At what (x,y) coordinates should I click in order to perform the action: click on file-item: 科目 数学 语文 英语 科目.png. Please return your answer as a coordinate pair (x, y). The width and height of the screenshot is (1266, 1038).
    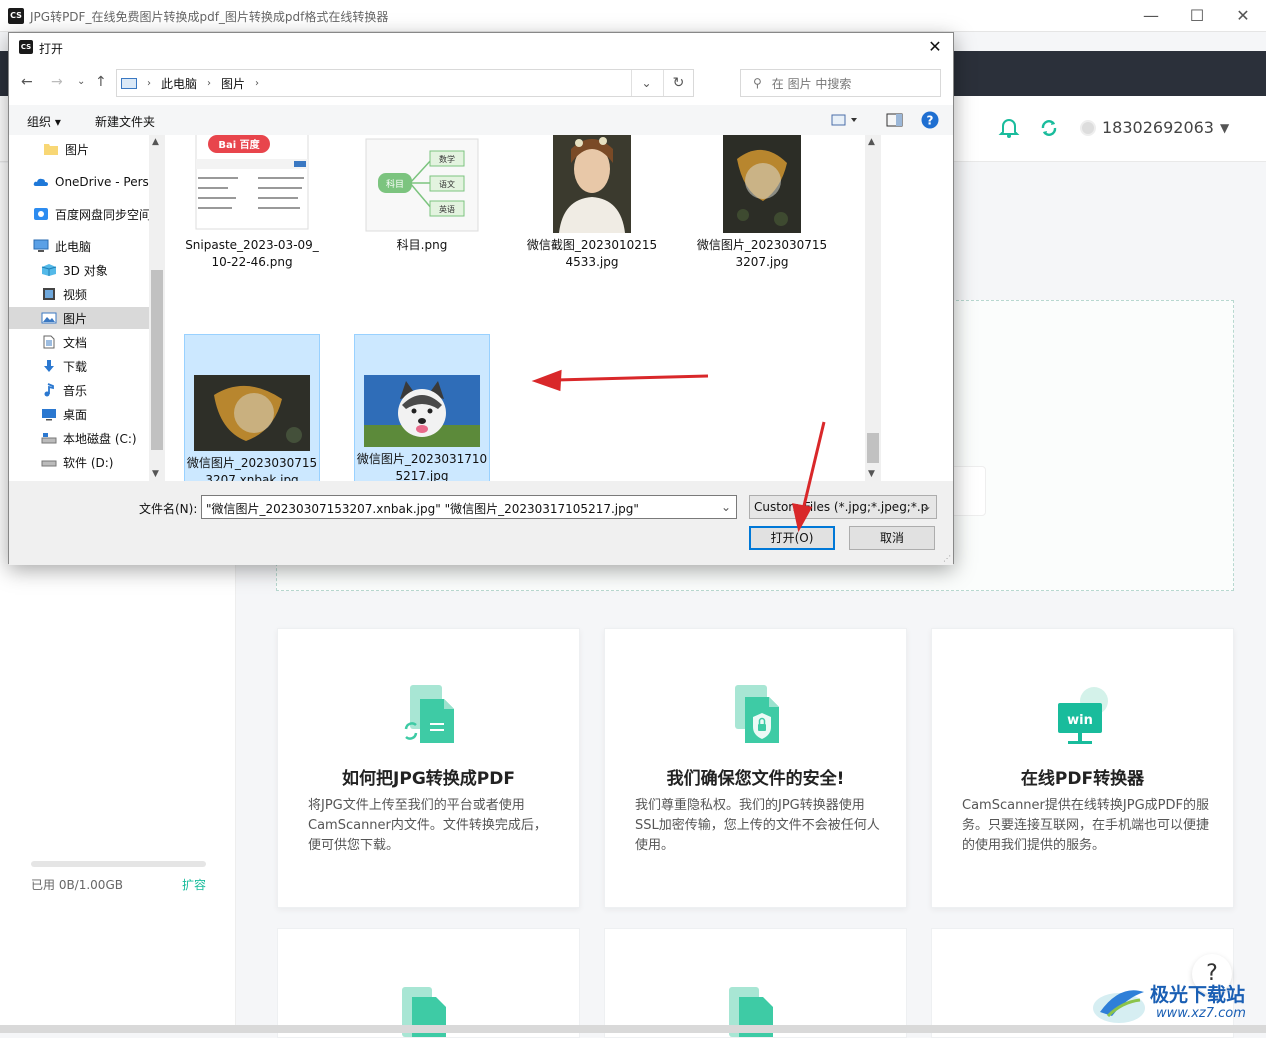
    Looking at the image, I should click on (422, 195).